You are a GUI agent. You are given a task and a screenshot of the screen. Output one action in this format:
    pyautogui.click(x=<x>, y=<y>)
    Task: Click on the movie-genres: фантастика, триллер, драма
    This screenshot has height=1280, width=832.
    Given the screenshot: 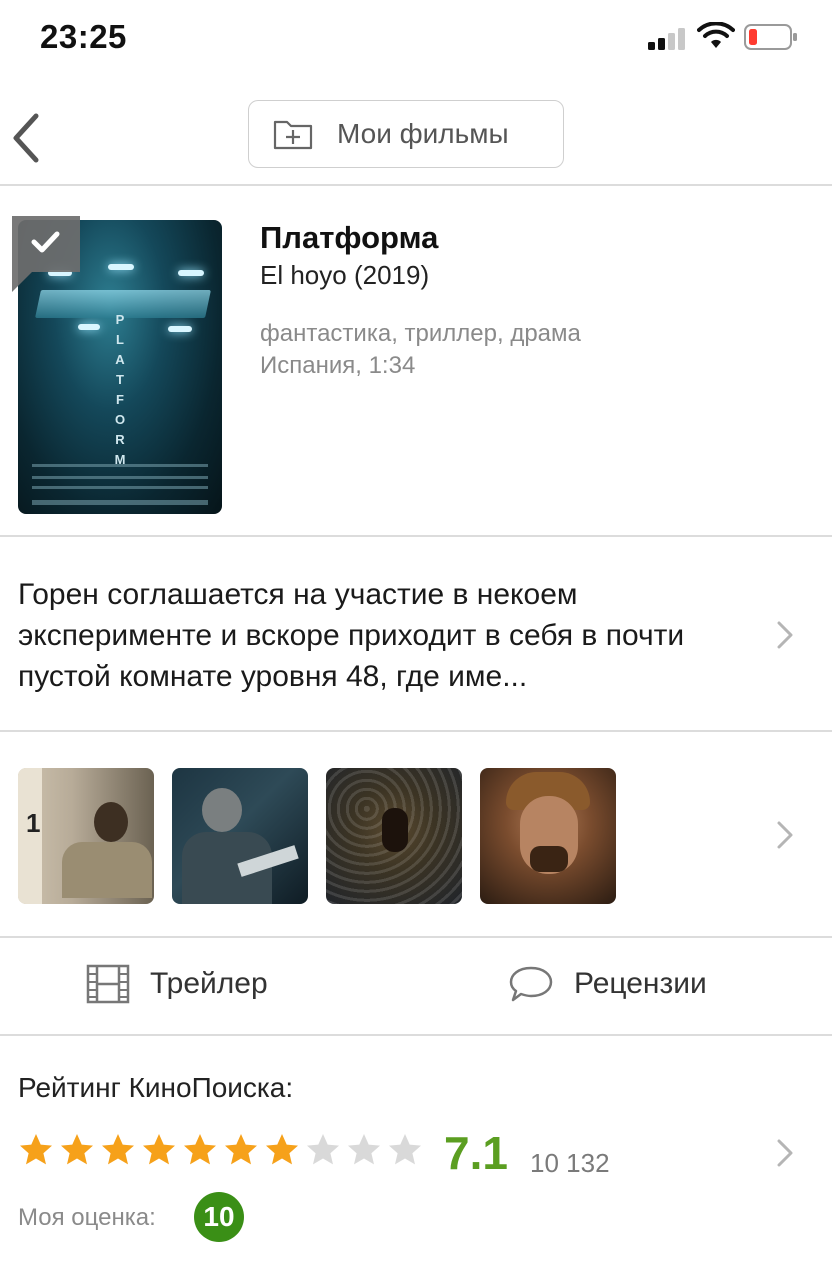 What is the action you would take?
    pyautogui.click(x=420, y=333)
    